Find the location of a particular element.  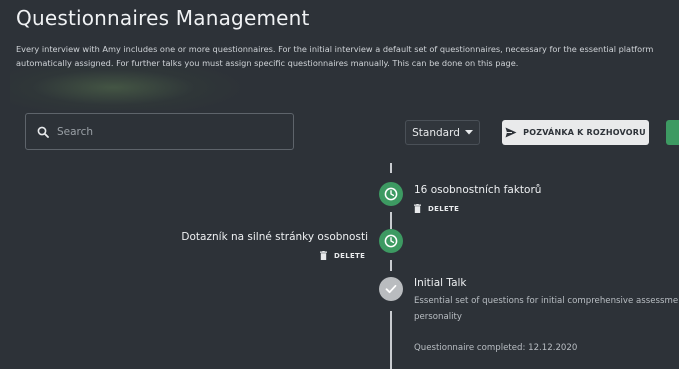

questionnaire-set-select: Standard is located at coordinates (442, 132).